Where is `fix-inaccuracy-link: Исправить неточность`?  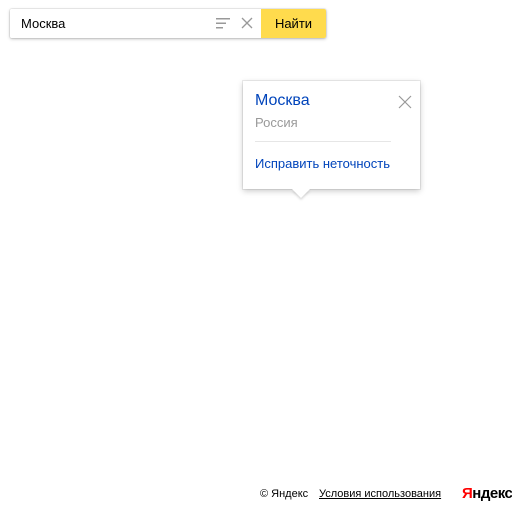 fix-inaccuracy-link: Исправить неточность is located at coordinates (322, 163).